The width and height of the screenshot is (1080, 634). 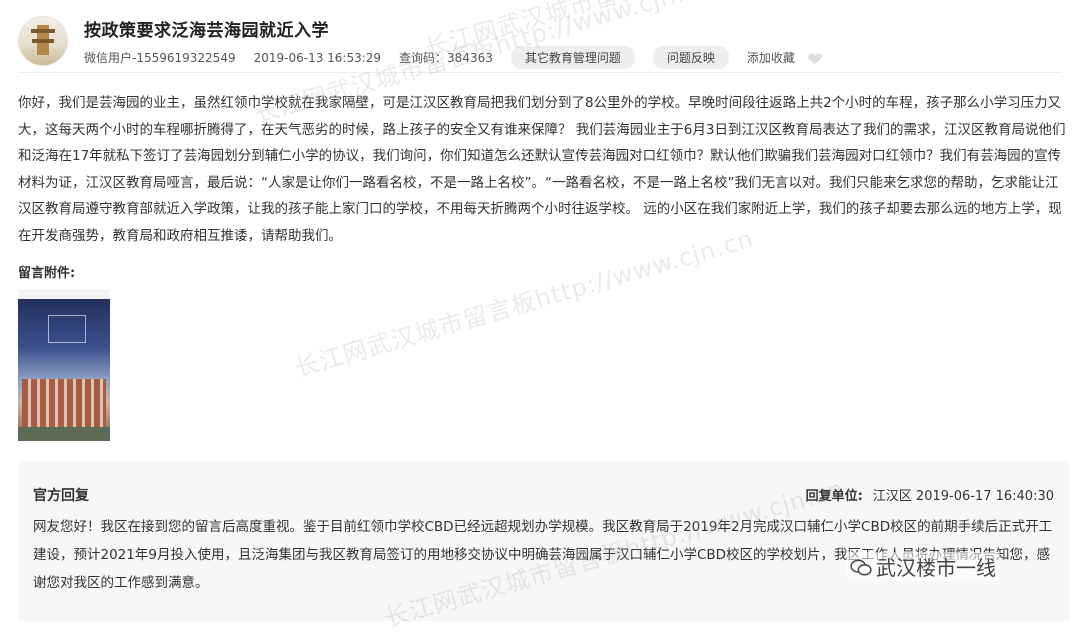 I want to click on attachment-label: 留言附件:, so click(x=47, y=273).